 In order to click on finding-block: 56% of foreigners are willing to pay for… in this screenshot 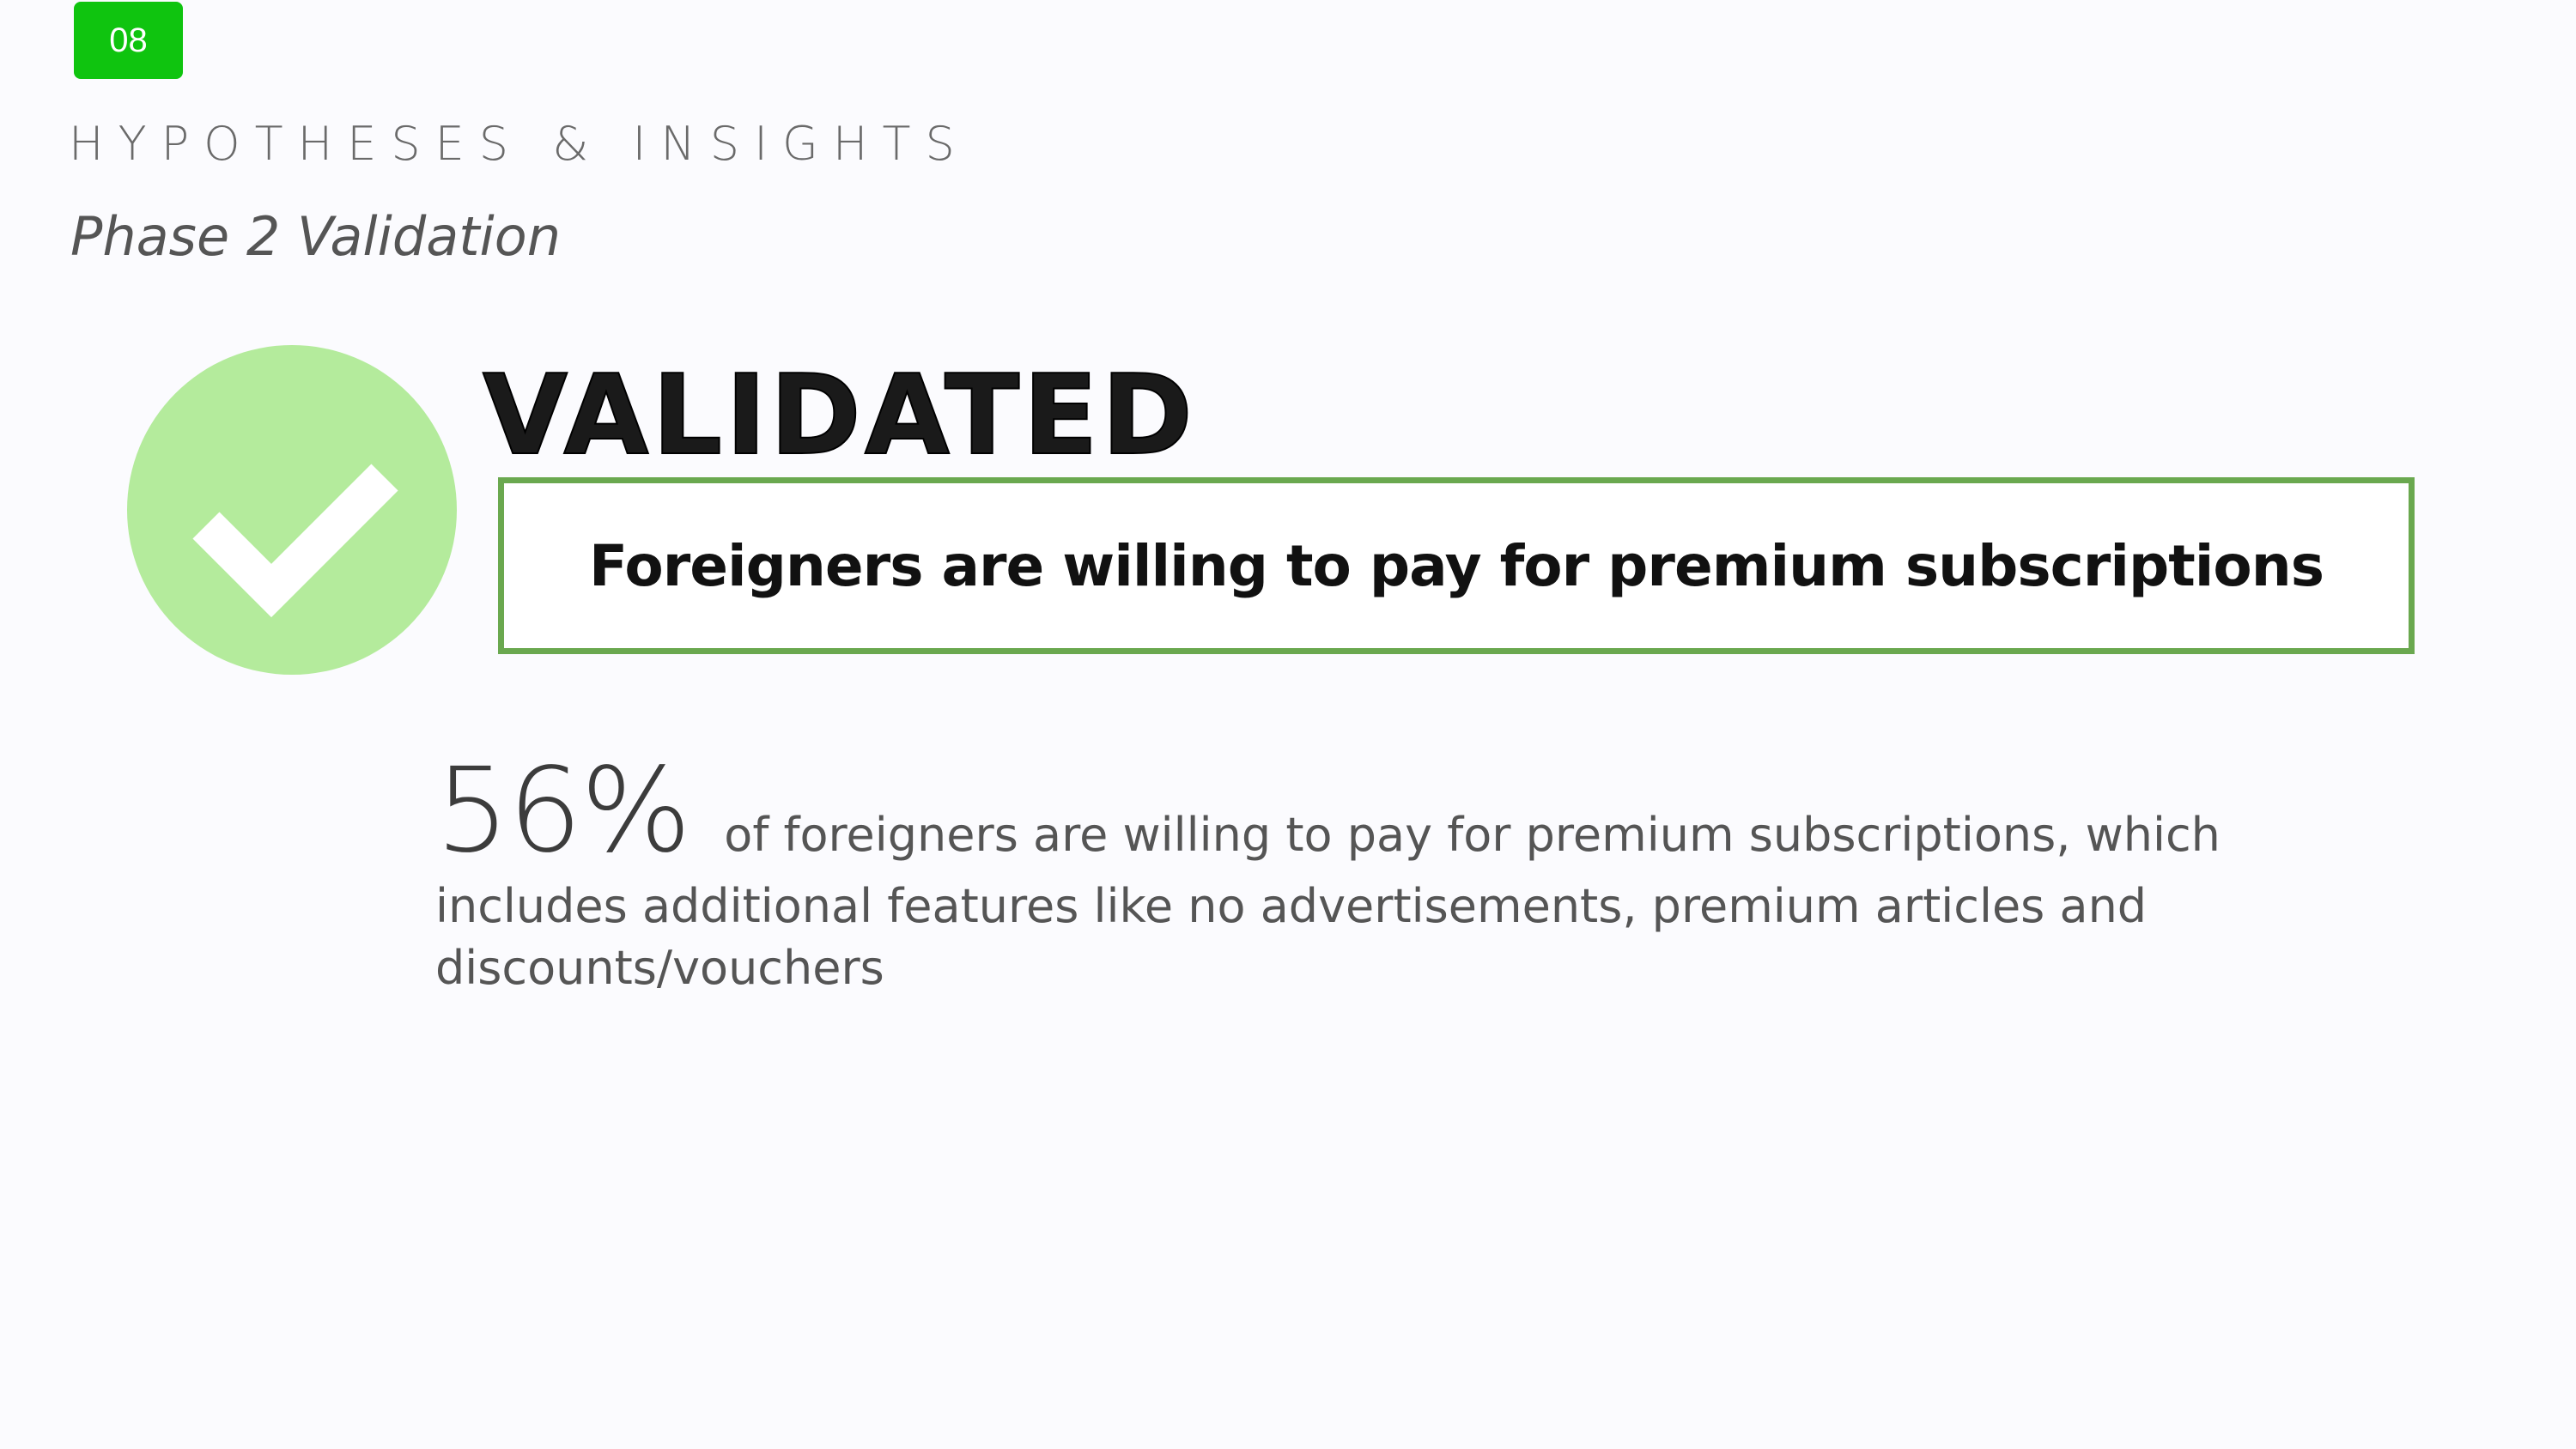, I will do `click(1349, 873)`.